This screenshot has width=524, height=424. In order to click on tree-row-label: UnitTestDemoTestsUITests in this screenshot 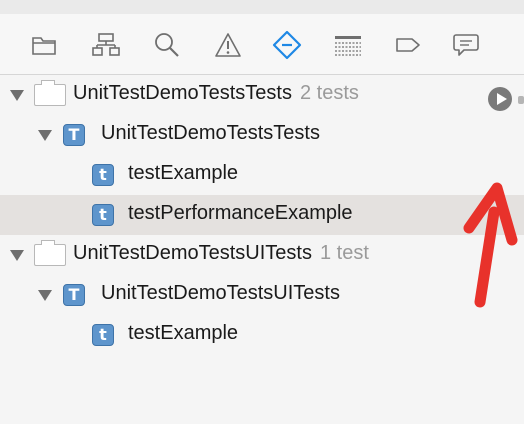, I will do `click(220, 293)`.